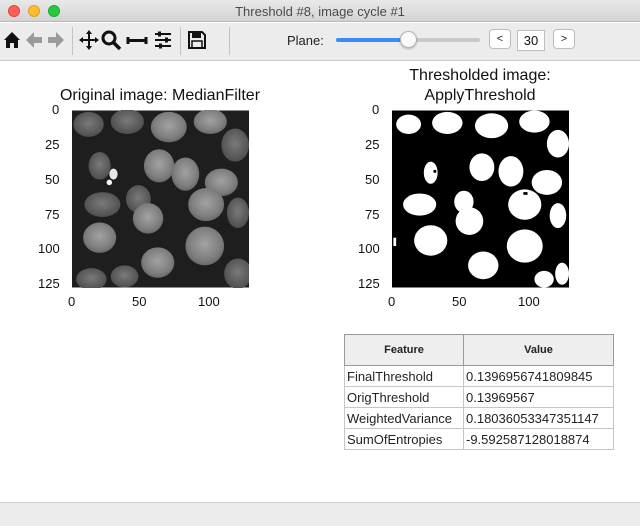 This screenshot has width=640, height=526. What do you see at coordinates (89, 40) in the screenshot?
I see `pan-icon` at bounding box center [89, 40].